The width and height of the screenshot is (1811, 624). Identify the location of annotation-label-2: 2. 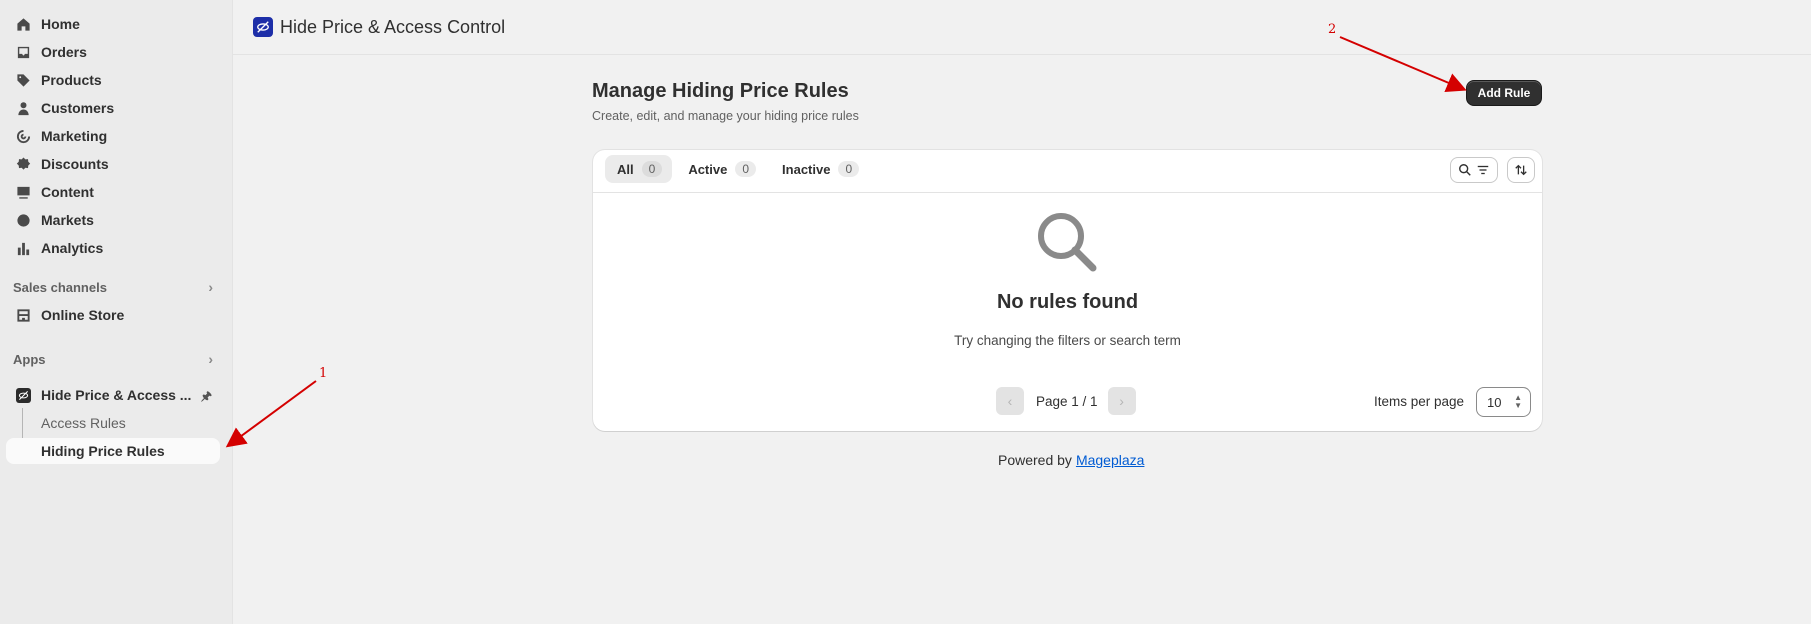
(1332, 29).